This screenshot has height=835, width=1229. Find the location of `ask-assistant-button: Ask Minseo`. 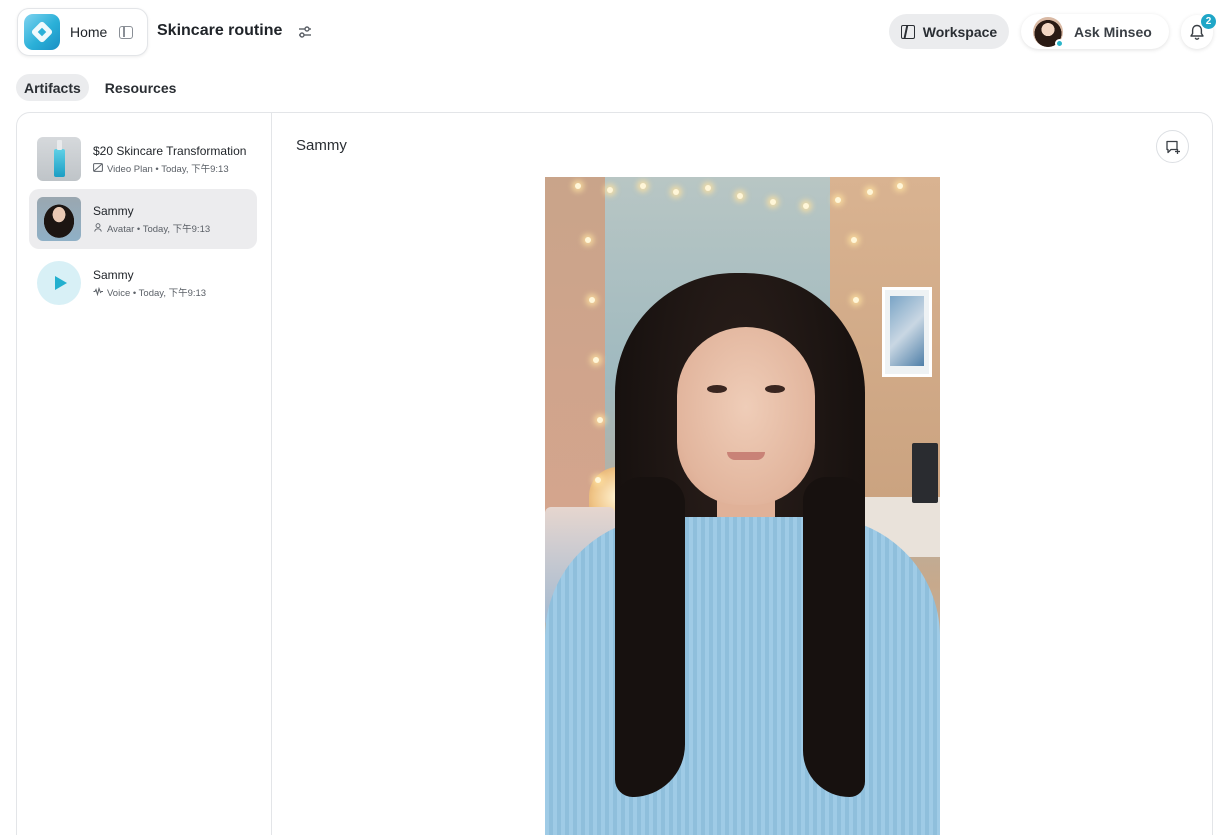

ask-assistant-button: Ask Minseo is located at coordinates (1095, 31).